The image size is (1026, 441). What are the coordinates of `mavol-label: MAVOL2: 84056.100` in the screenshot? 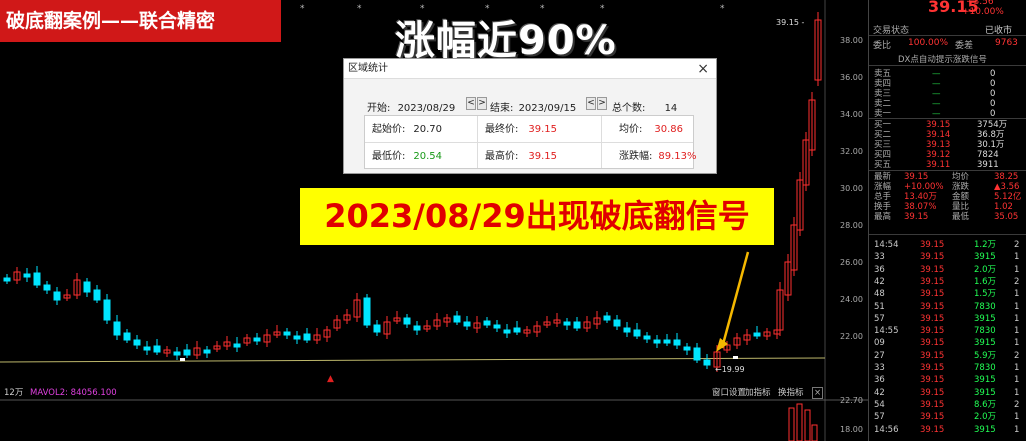 It's located at (73, 393).